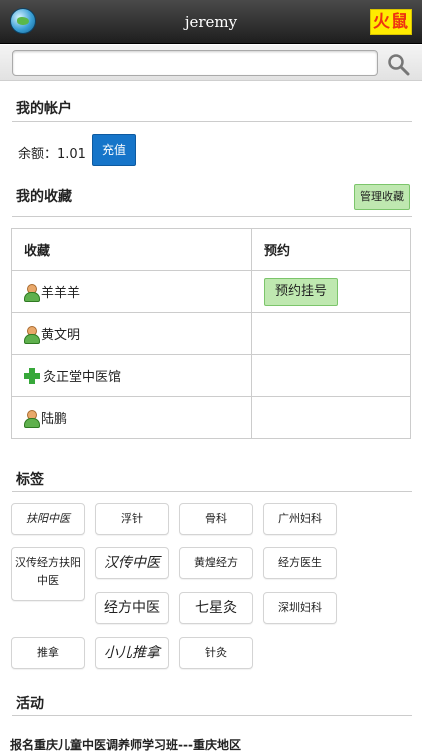 This screenshot has height=753, width=422. Describe the element at coordinates (32, 376) in the screenshot. I see `green-cross-icon` at that location.